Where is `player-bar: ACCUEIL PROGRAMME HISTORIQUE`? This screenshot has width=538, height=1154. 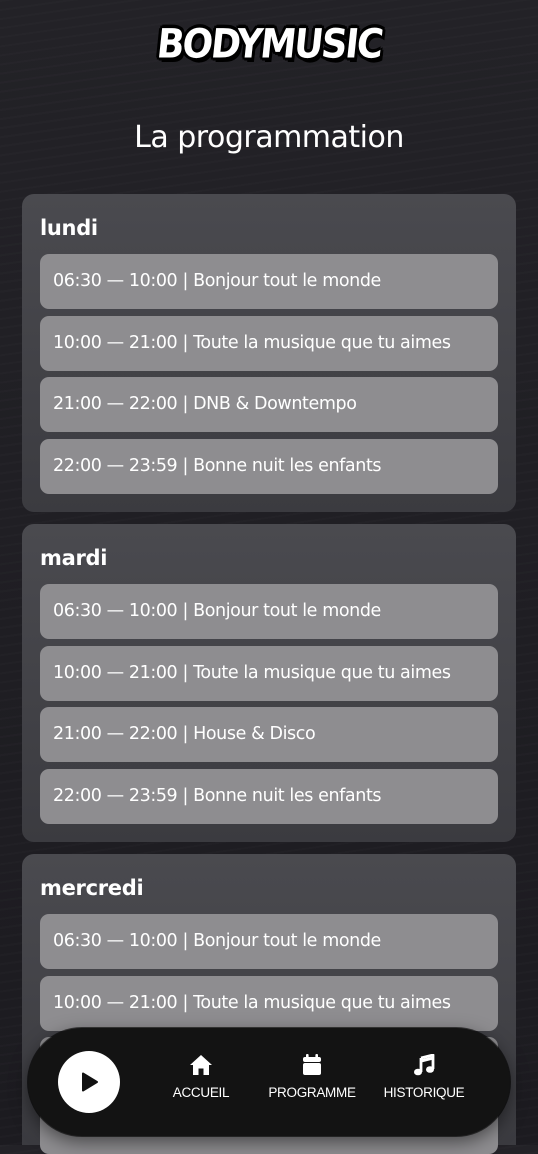
player-bar: ACCUEIL PROGRAMME HISTORIQUE is located at coordinates (269, 1082).